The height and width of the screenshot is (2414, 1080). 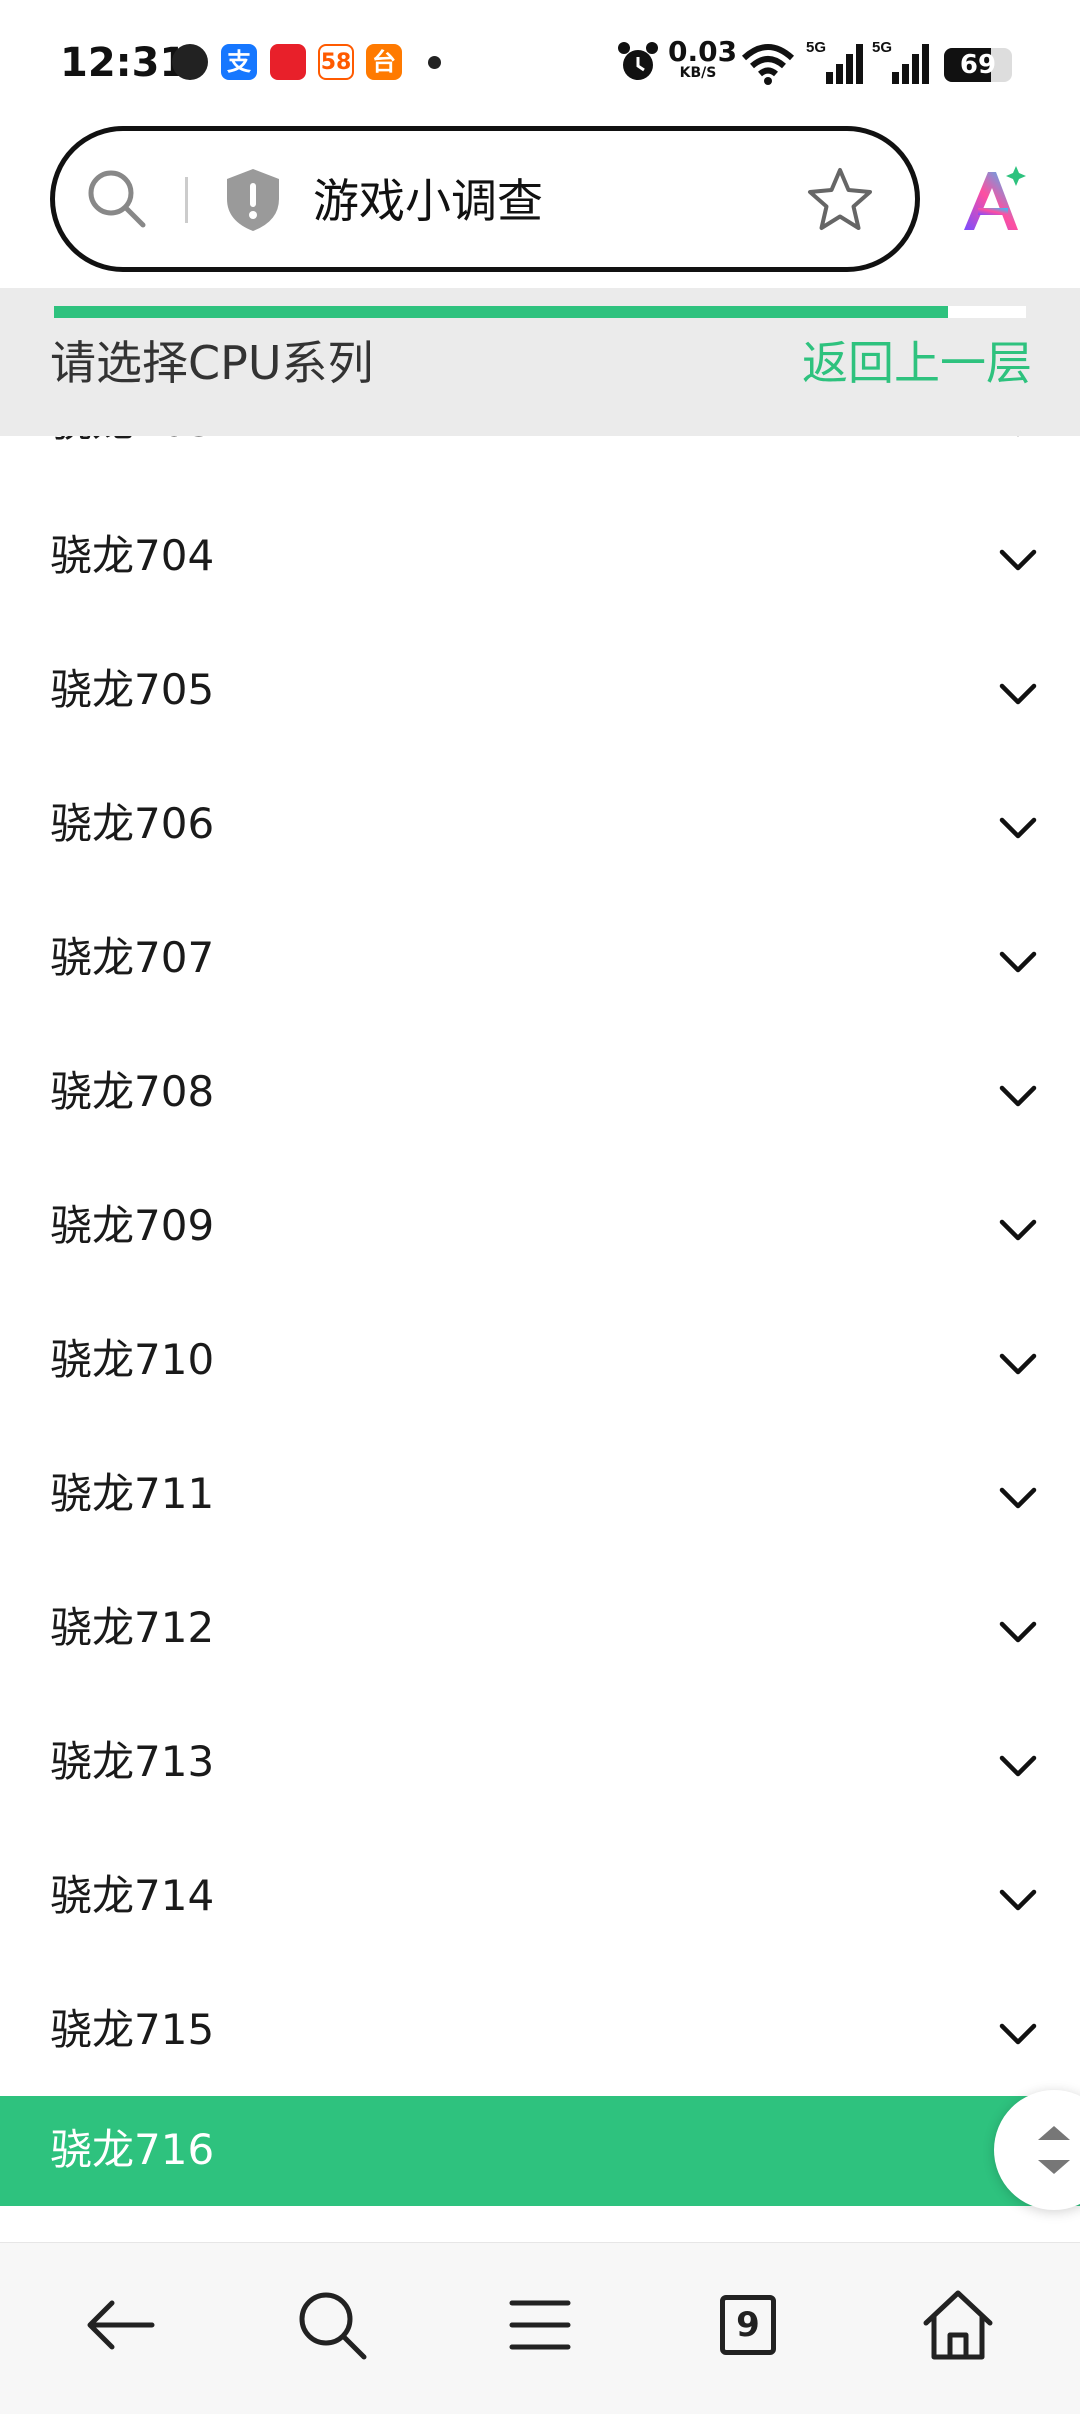 What do you see at coordinates (122, 2325) in the screenshot?
I see `back-arrow-icon` at bounding box center [122, 2325].